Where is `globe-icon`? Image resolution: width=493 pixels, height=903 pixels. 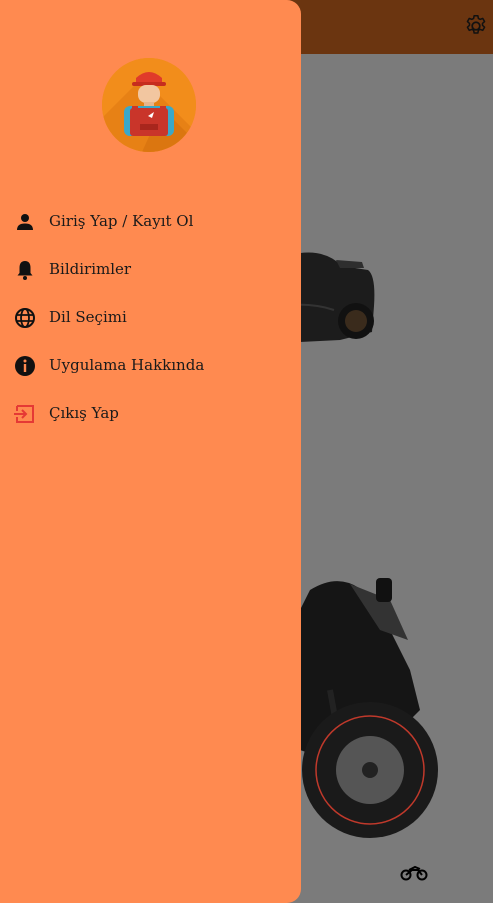
globe-icon is located at coordinates (25, 318).